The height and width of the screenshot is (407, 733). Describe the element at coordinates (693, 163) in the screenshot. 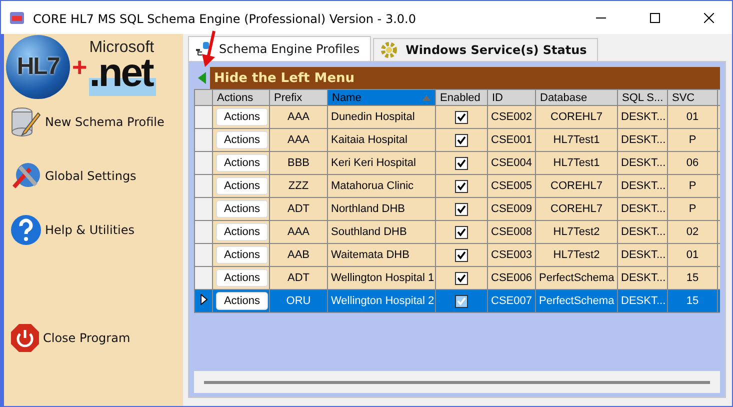

I see `table-cell: 06` at that location.